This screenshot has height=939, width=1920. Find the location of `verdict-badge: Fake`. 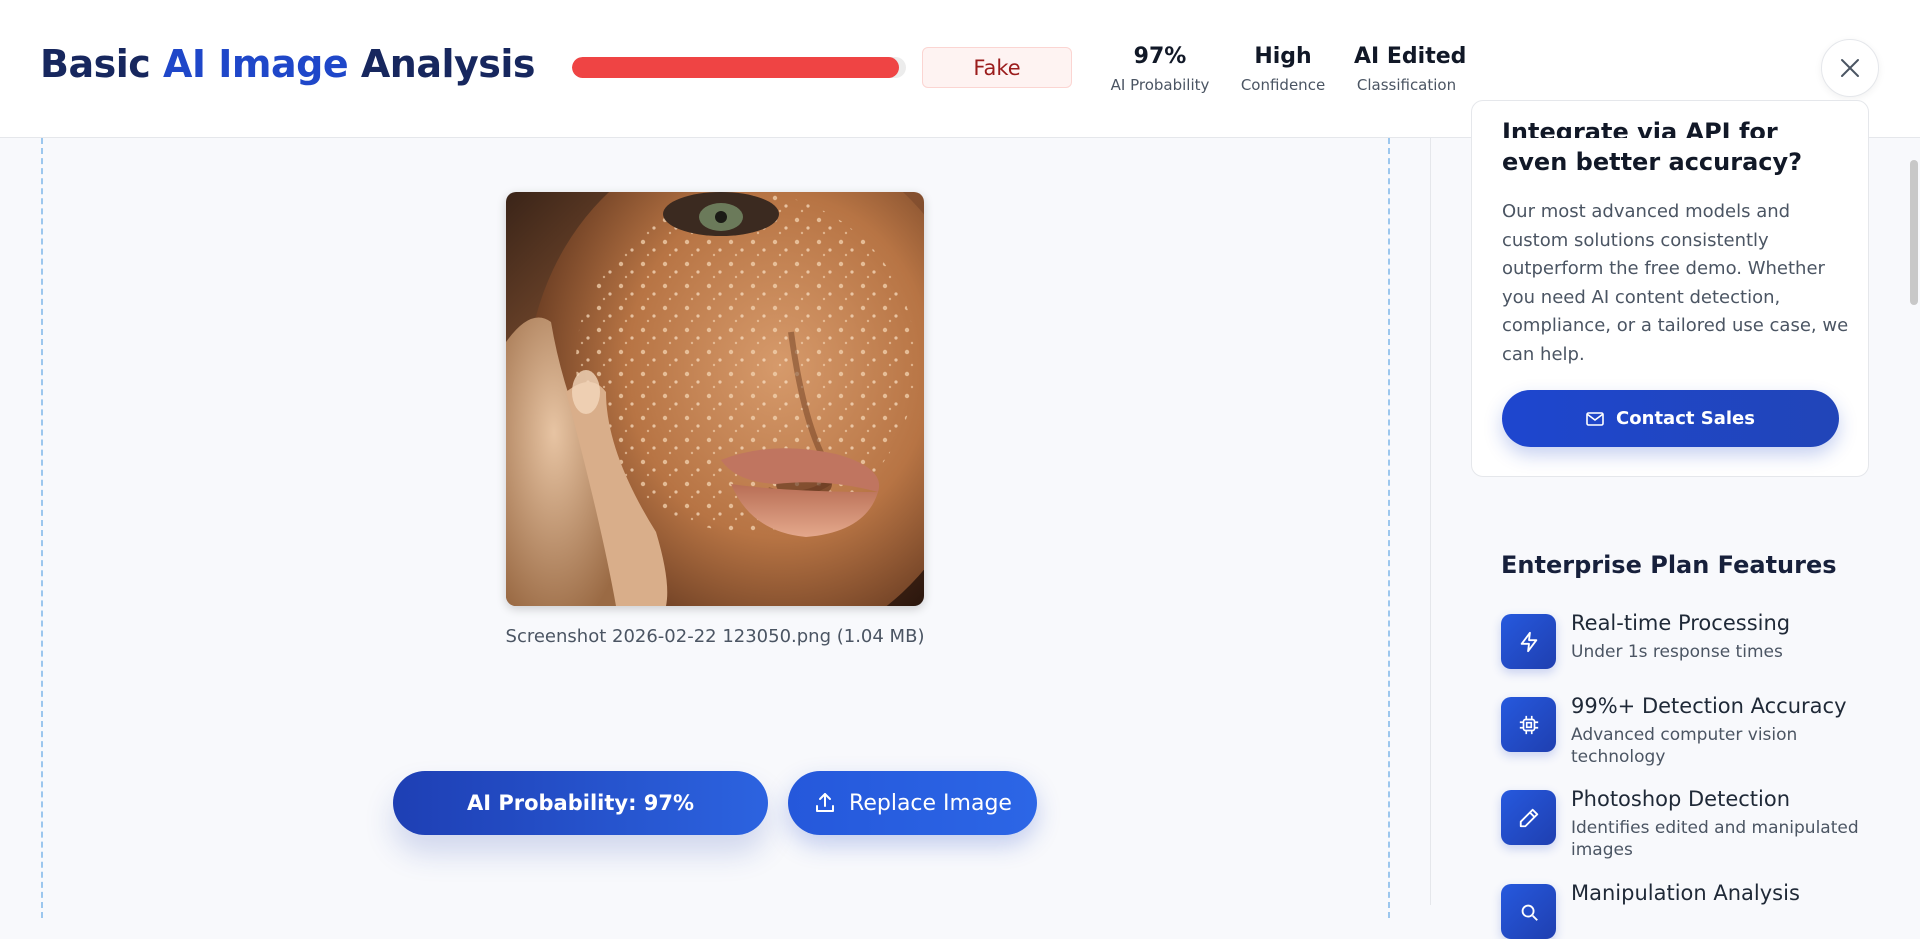

verdict-badge: Fake is located at coordinates (997, 67).